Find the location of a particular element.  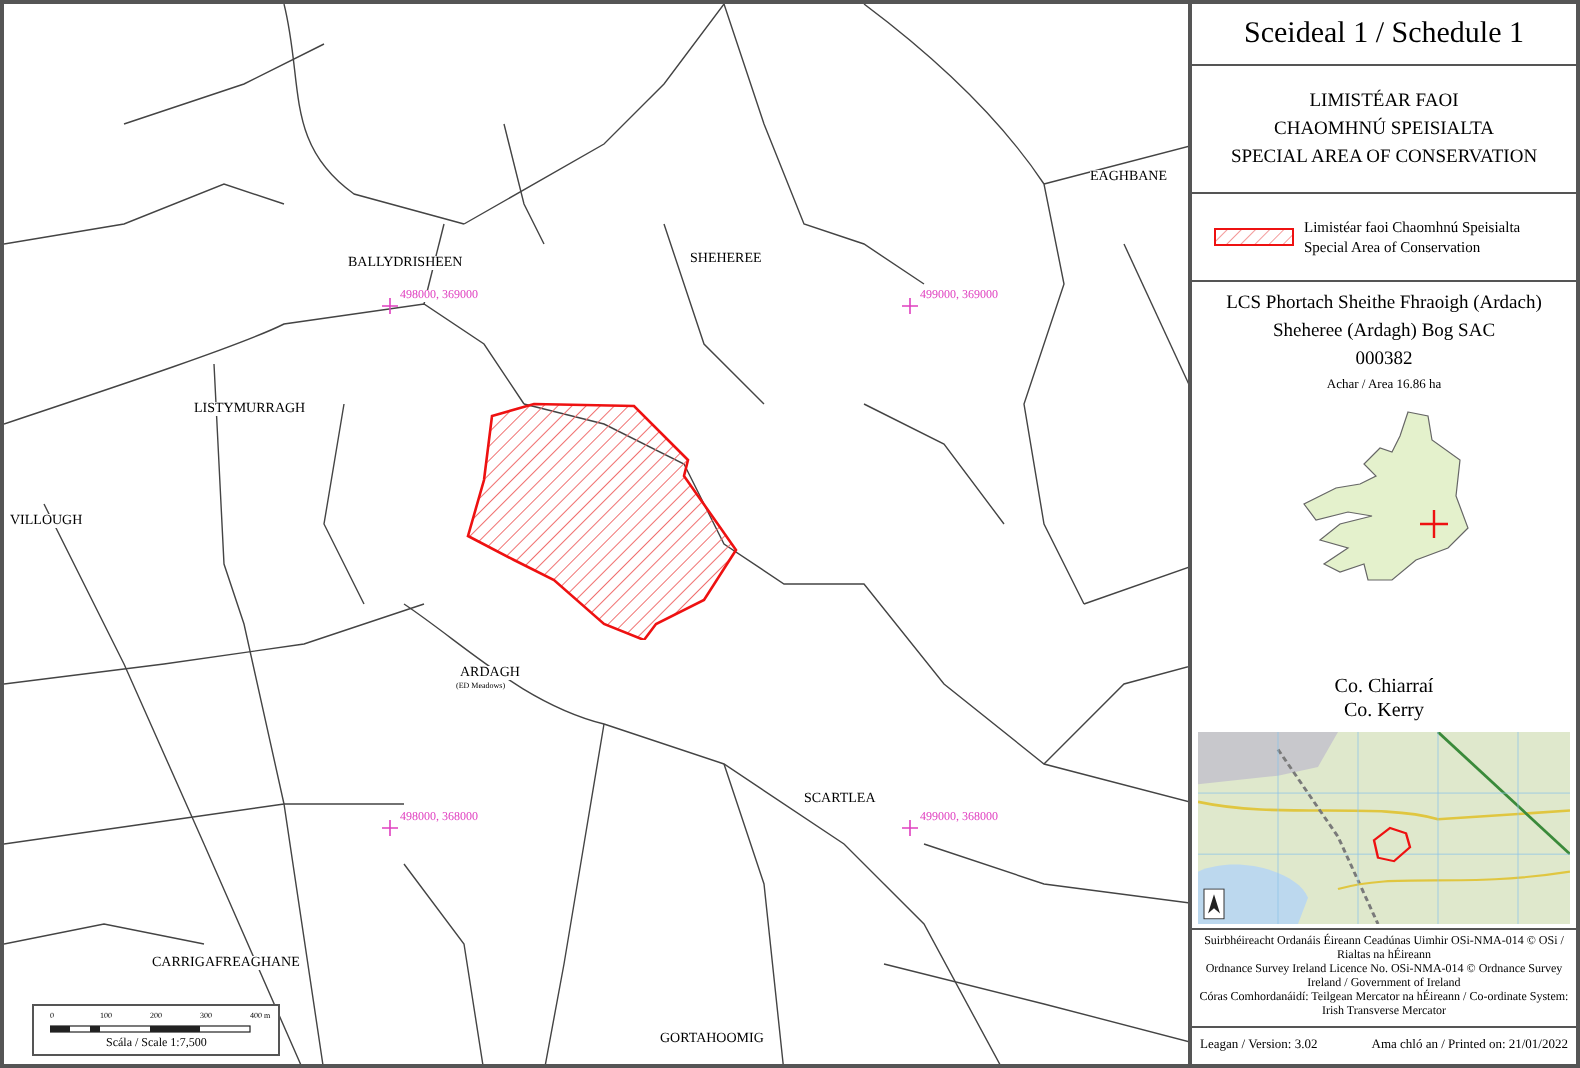

heading-line: SPECIAL AREA OF CONSERVATION is located at coordinates (1384, 158).